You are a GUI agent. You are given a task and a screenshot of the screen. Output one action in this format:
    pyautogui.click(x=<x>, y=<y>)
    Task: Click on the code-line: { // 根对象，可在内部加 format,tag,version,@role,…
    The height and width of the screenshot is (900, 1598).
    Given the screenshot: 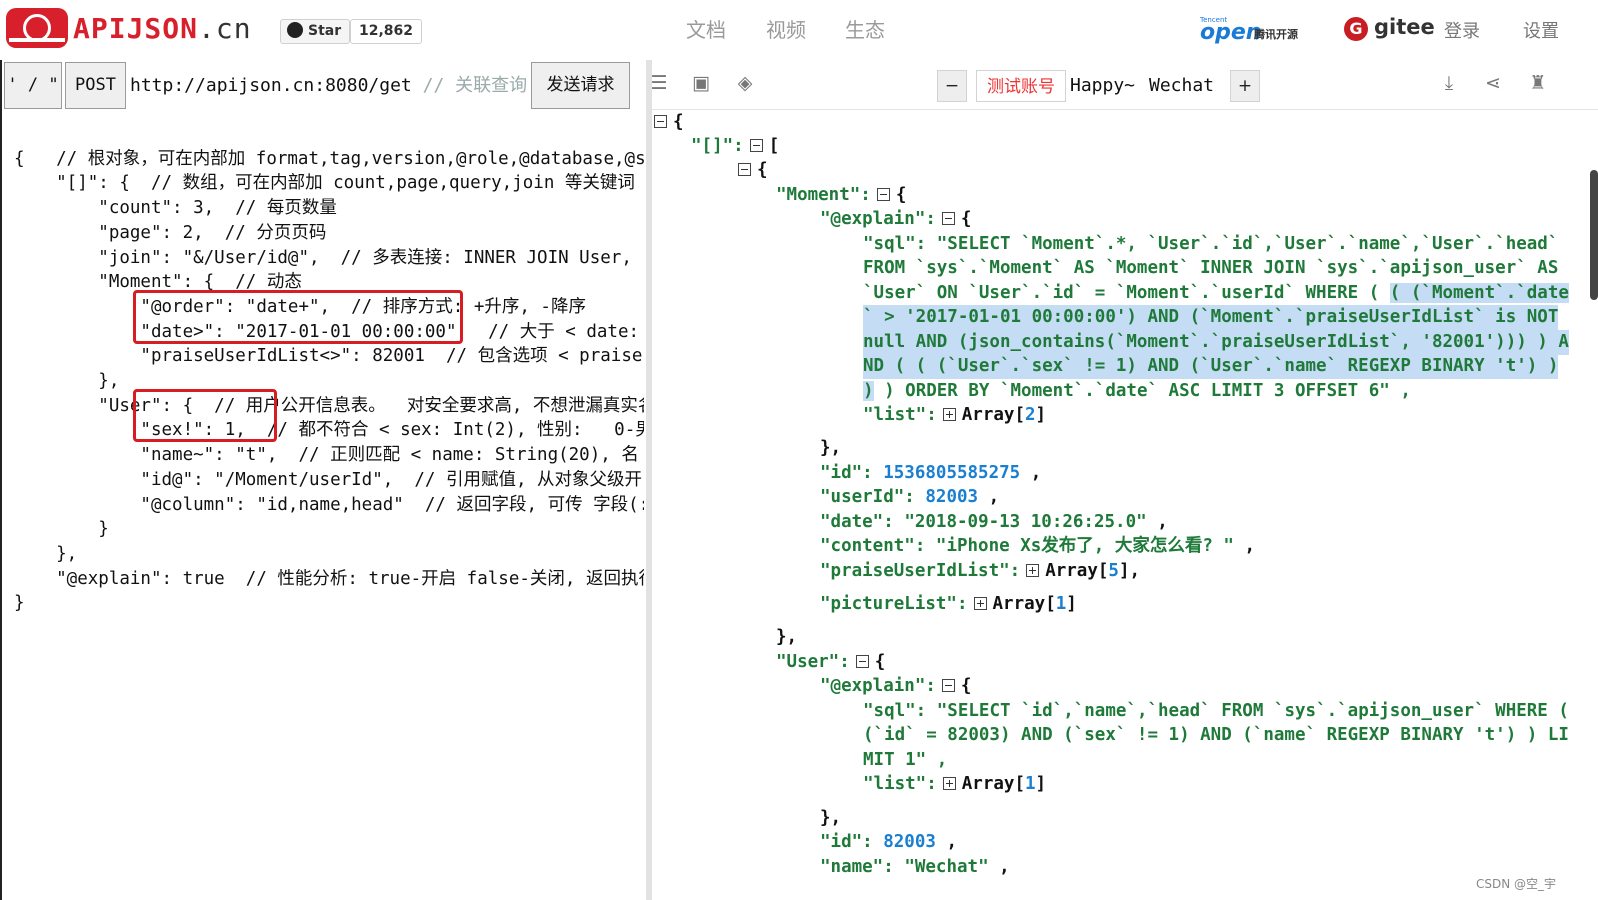 What is the action you would take?
    pyautogui.click(x=329, y=158)
    